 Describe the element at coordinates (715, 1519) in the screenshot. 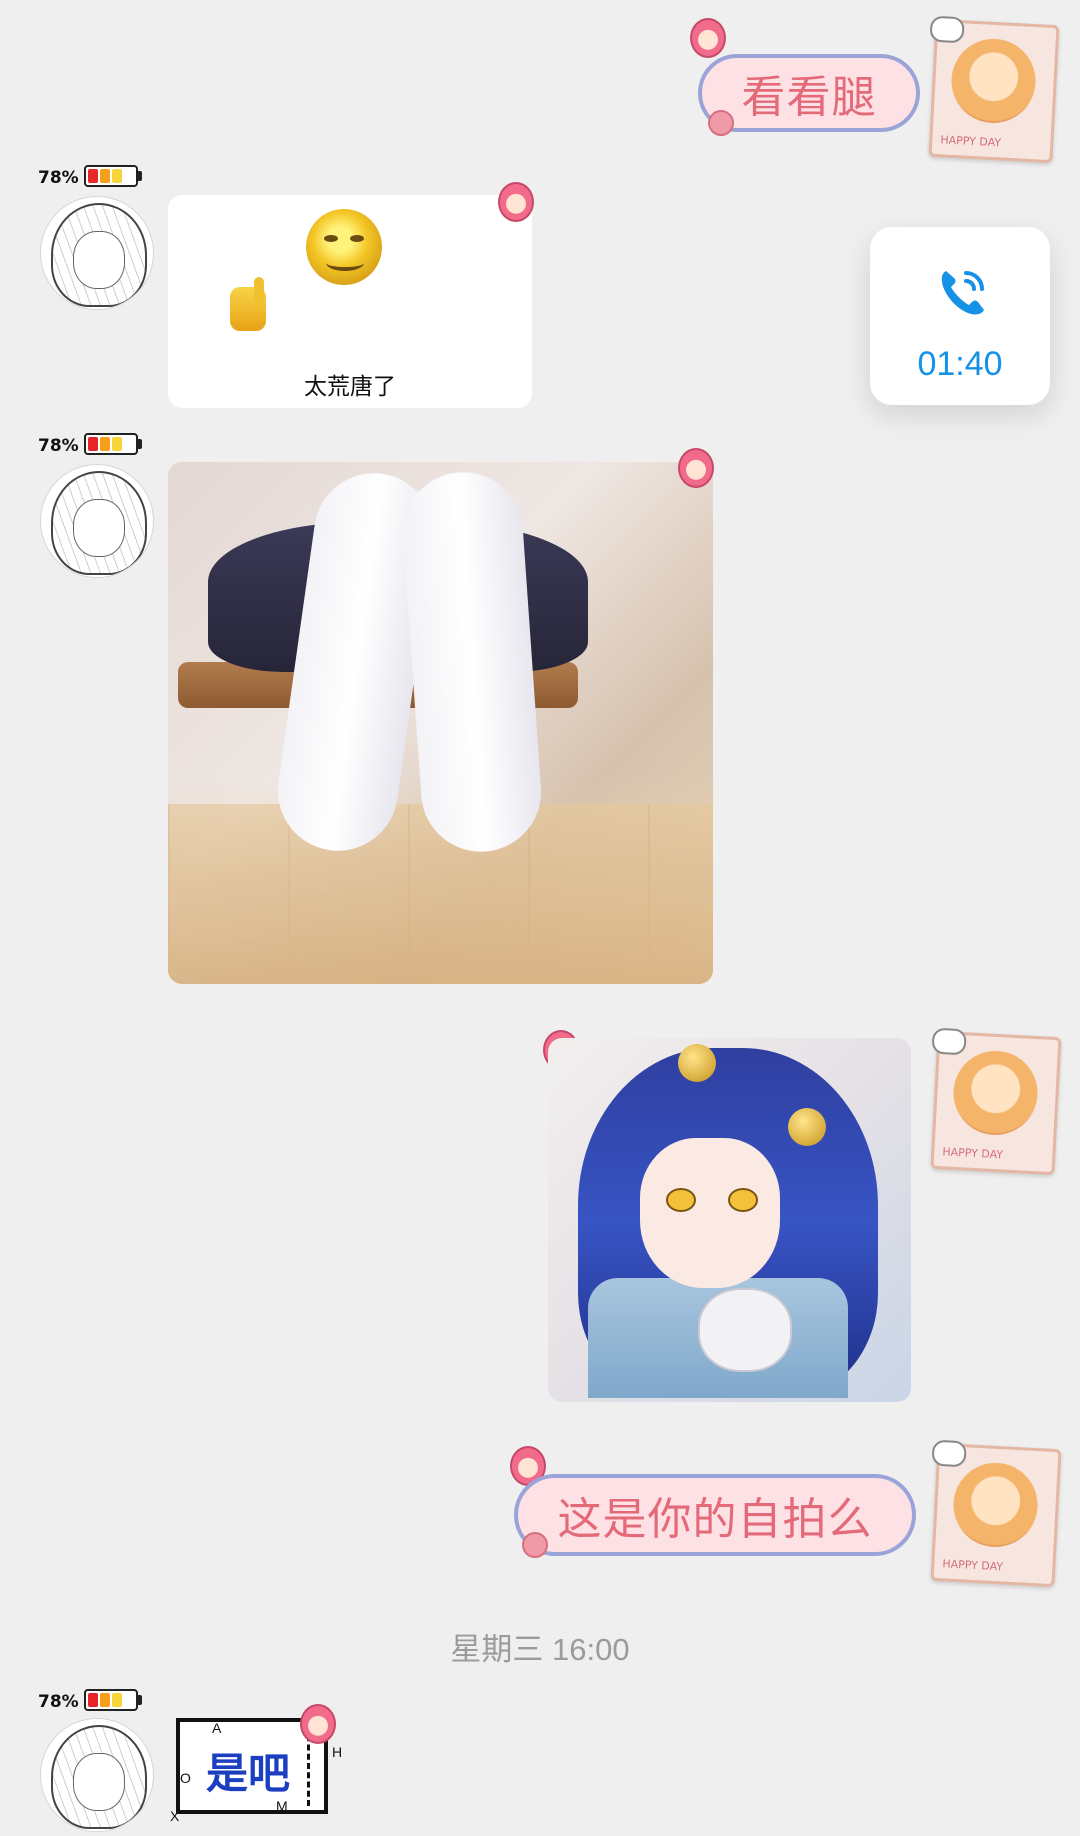

I see `message-text: 这是你的自拍么` at that location.